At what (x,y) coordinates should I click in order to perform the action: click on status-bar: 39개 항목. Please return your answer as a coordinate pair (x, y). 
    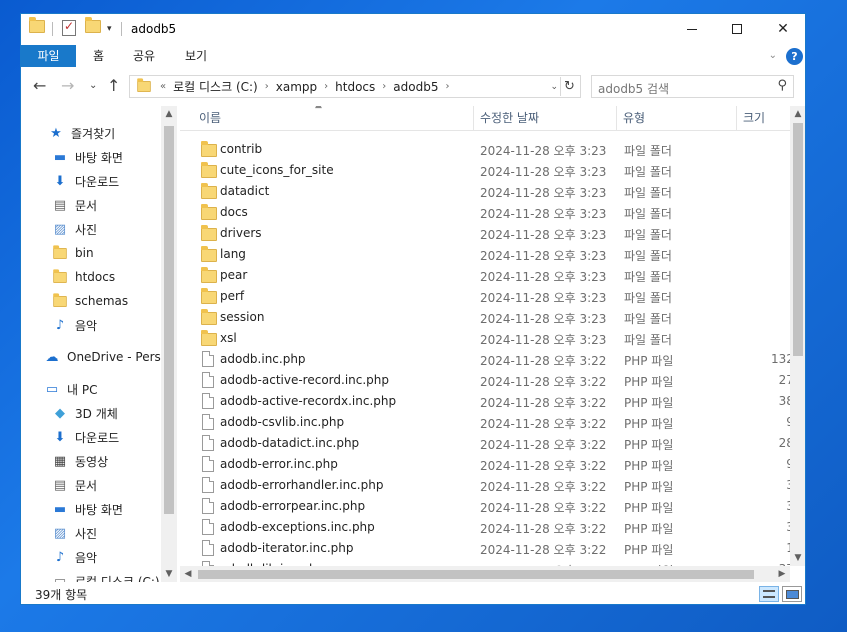
    Looking at the image, I should click on (413, 593).